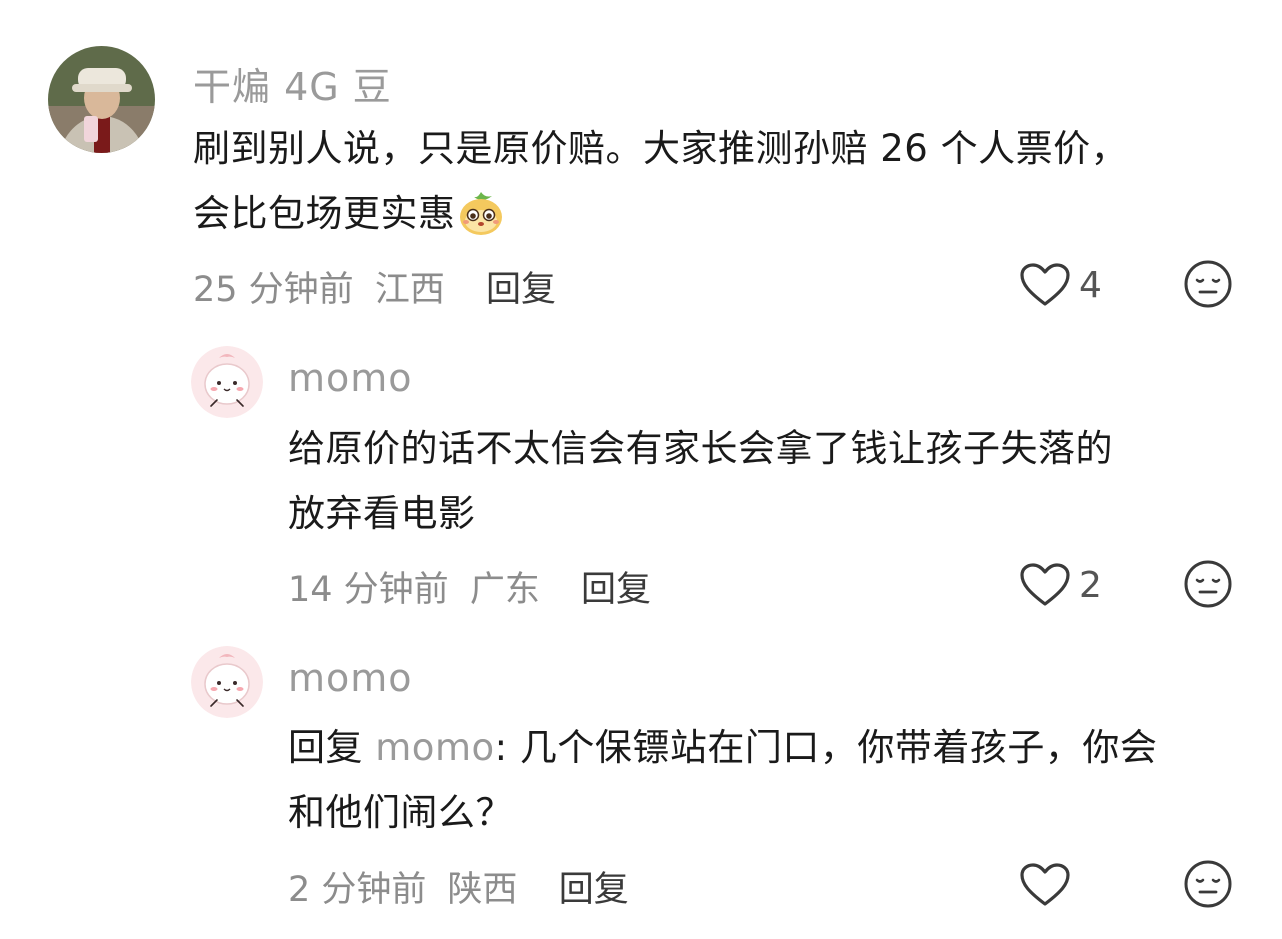  I want to click on comment-text-line: 回复 momo: 几个保镖站在门口，你带着孩子，你会, so click(775, 747).